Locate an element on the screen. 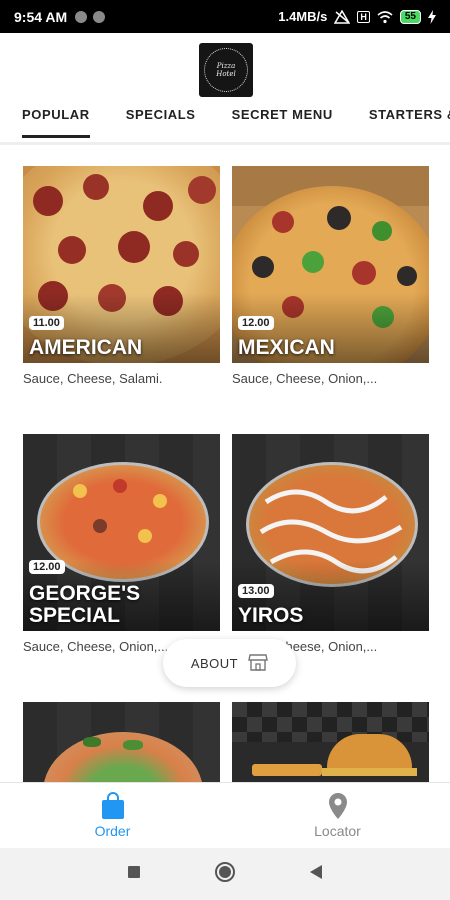 This screenshot has width=450, height=900. system-navigation-bar is located at coordinates (225, 874).